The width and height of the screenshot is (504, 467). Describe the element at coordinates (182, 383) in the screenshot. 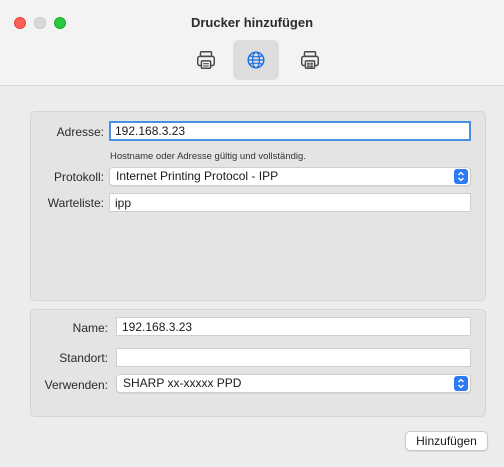

I see `driver-value: SHARP xx-xxxxx PPD` at that location.